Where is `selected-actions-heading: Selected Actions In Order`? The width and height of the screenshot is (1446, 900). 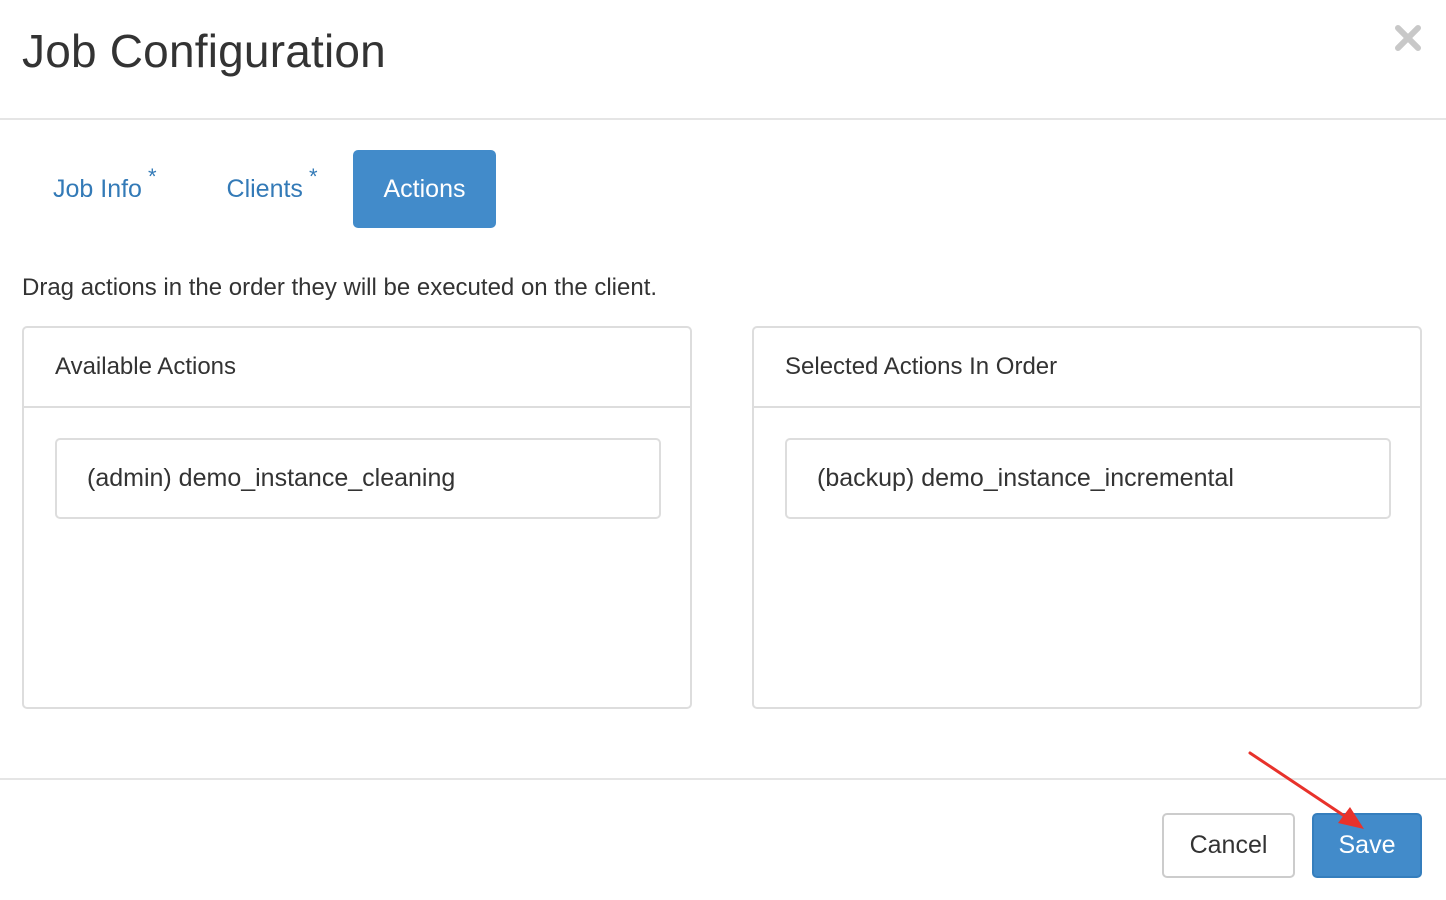
selected-actions-heading: Selected Actions In Order is located at coordinates (1087, 368).